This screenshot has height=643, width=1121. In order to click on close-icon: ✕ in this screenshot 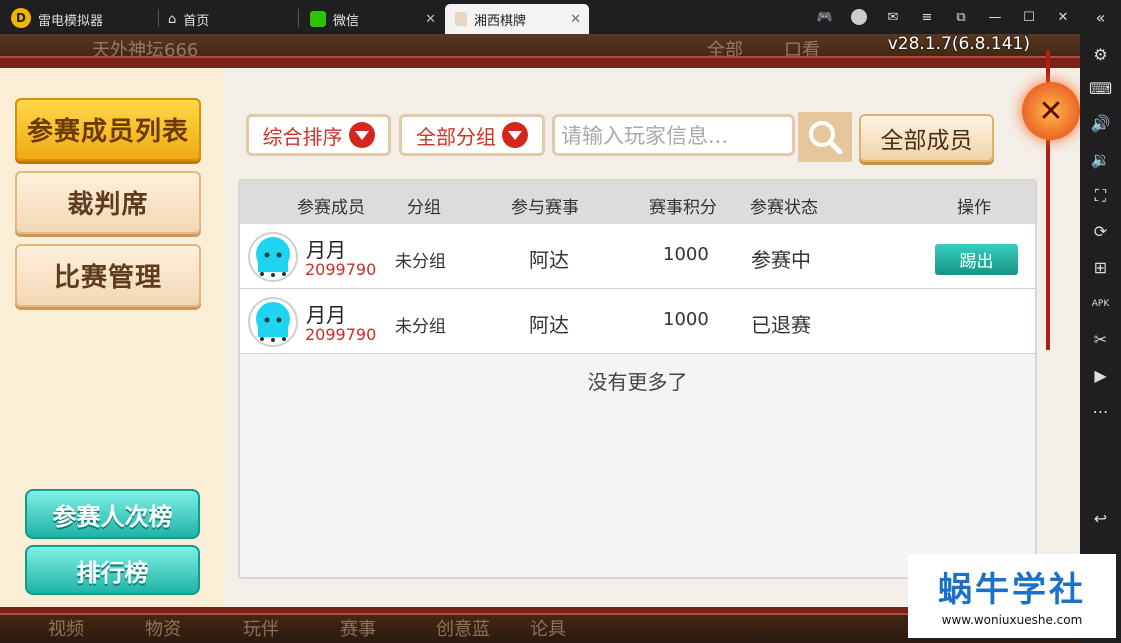, I will do `click(1063, 17)`.